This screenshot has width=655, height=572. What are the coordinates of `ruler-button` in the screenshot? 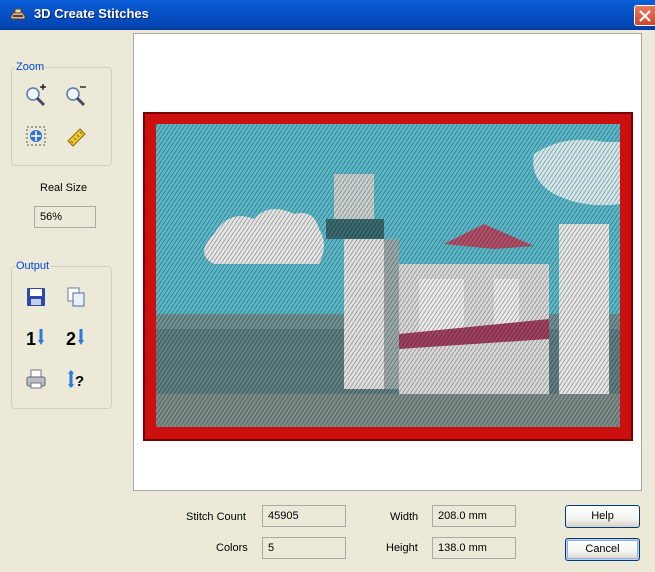 It's located at (76, 136).